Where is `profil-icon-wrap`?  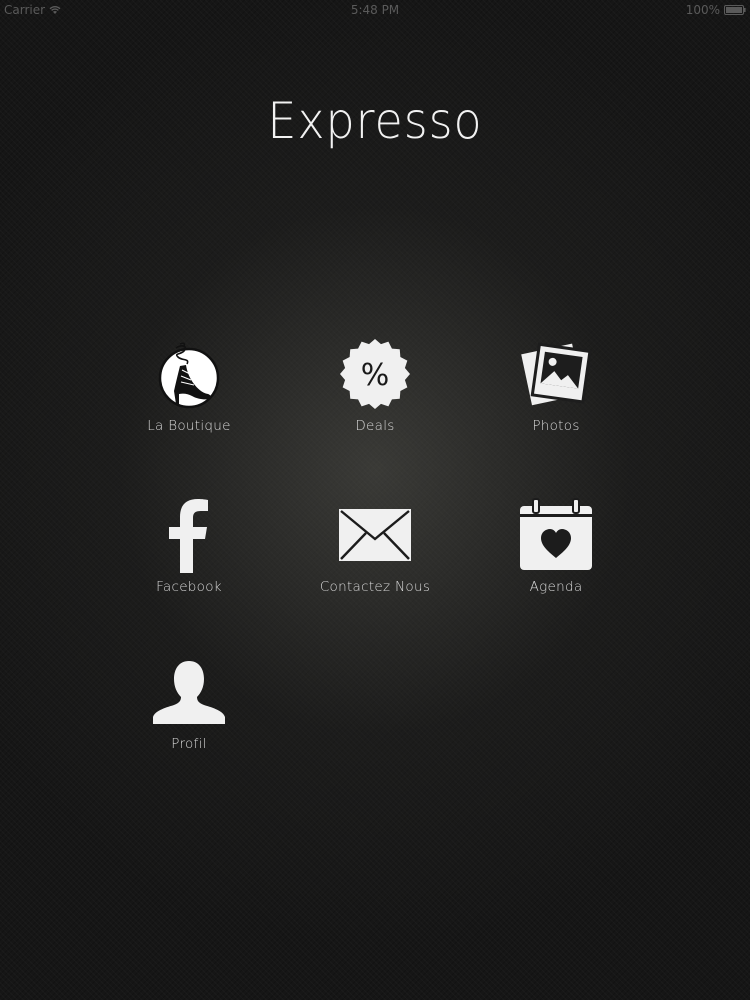
profil-icon-wrap is located at coordinates (189, 692).